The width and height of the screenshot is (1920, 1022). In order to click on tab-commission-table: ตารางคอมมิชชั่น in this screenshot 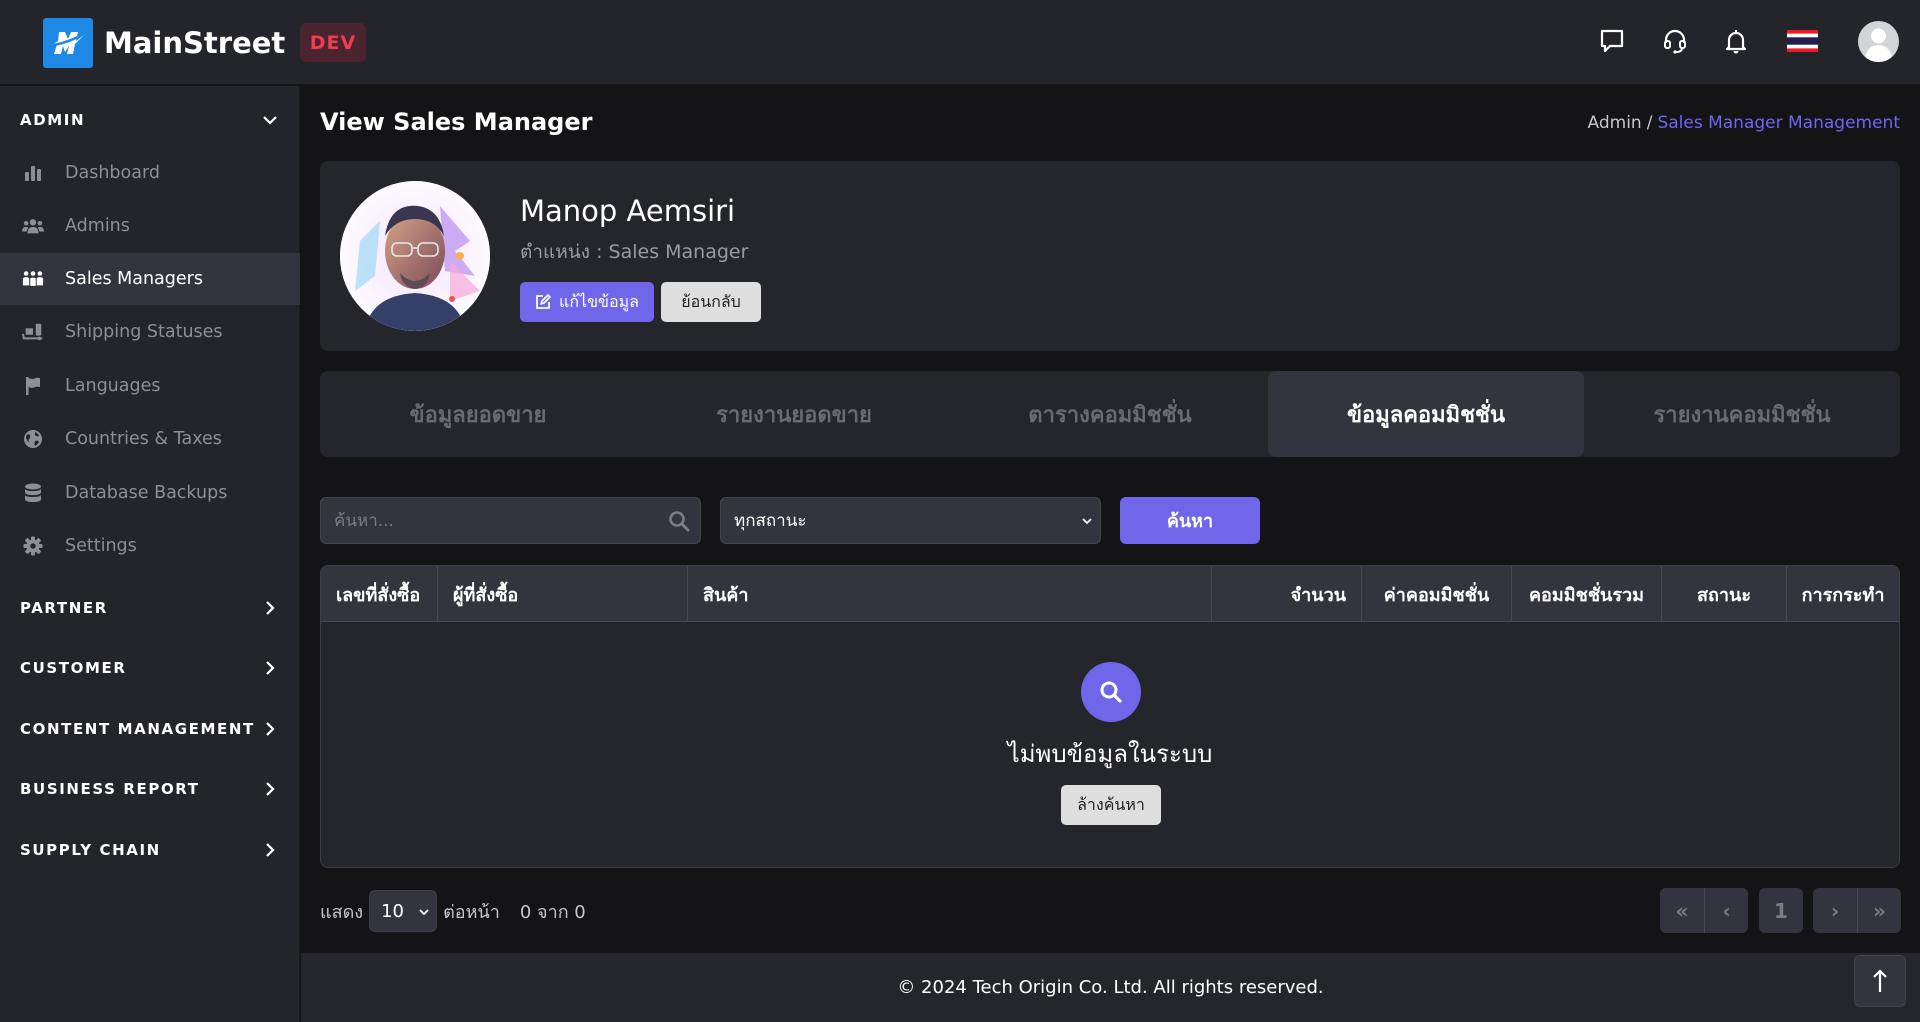, I will do `click(1110, 414)`.